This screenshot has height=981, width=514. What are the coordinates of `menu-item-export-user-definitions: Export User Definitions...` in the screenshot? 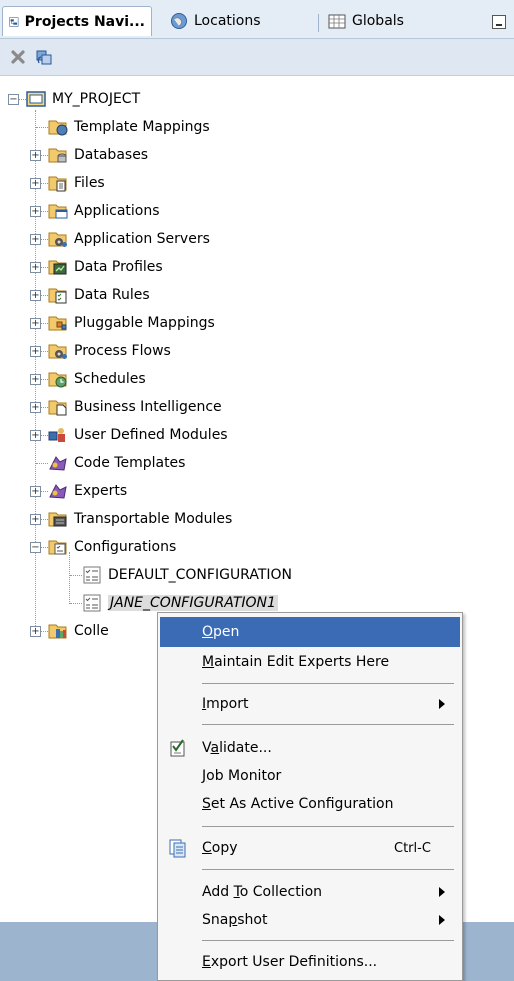 It's located at (310, 962).